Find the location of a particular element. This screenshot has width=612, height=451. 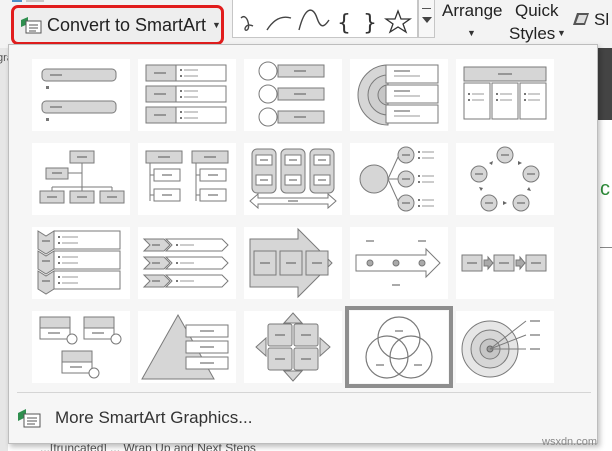

smartart-tile-timeline-arrow is located at coordinates (399, 263).